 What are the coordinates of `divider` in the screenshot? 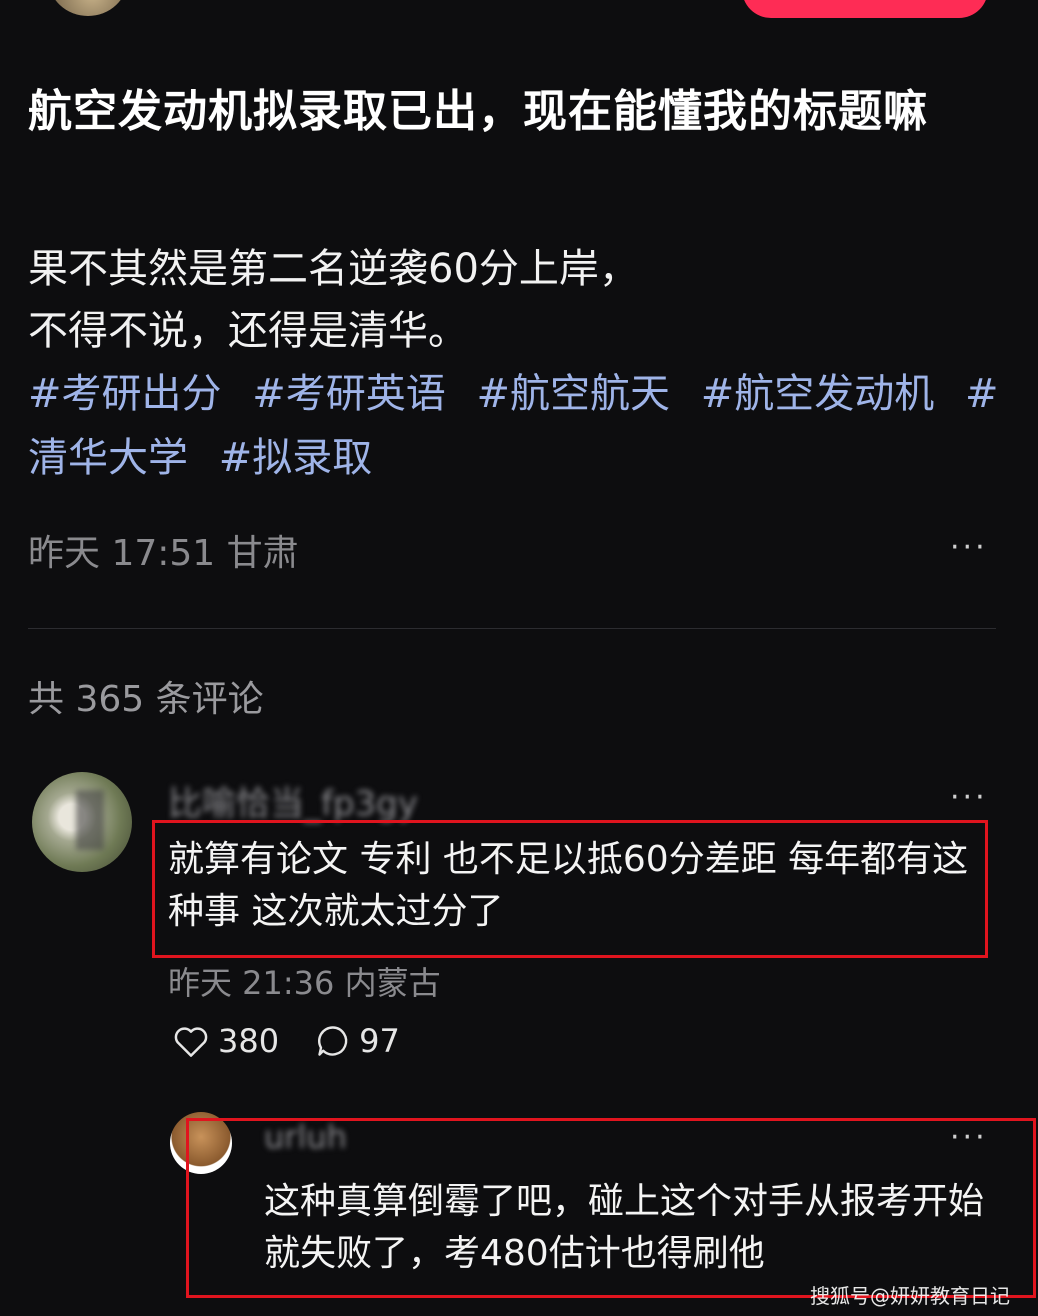 It's located at (512, 628).